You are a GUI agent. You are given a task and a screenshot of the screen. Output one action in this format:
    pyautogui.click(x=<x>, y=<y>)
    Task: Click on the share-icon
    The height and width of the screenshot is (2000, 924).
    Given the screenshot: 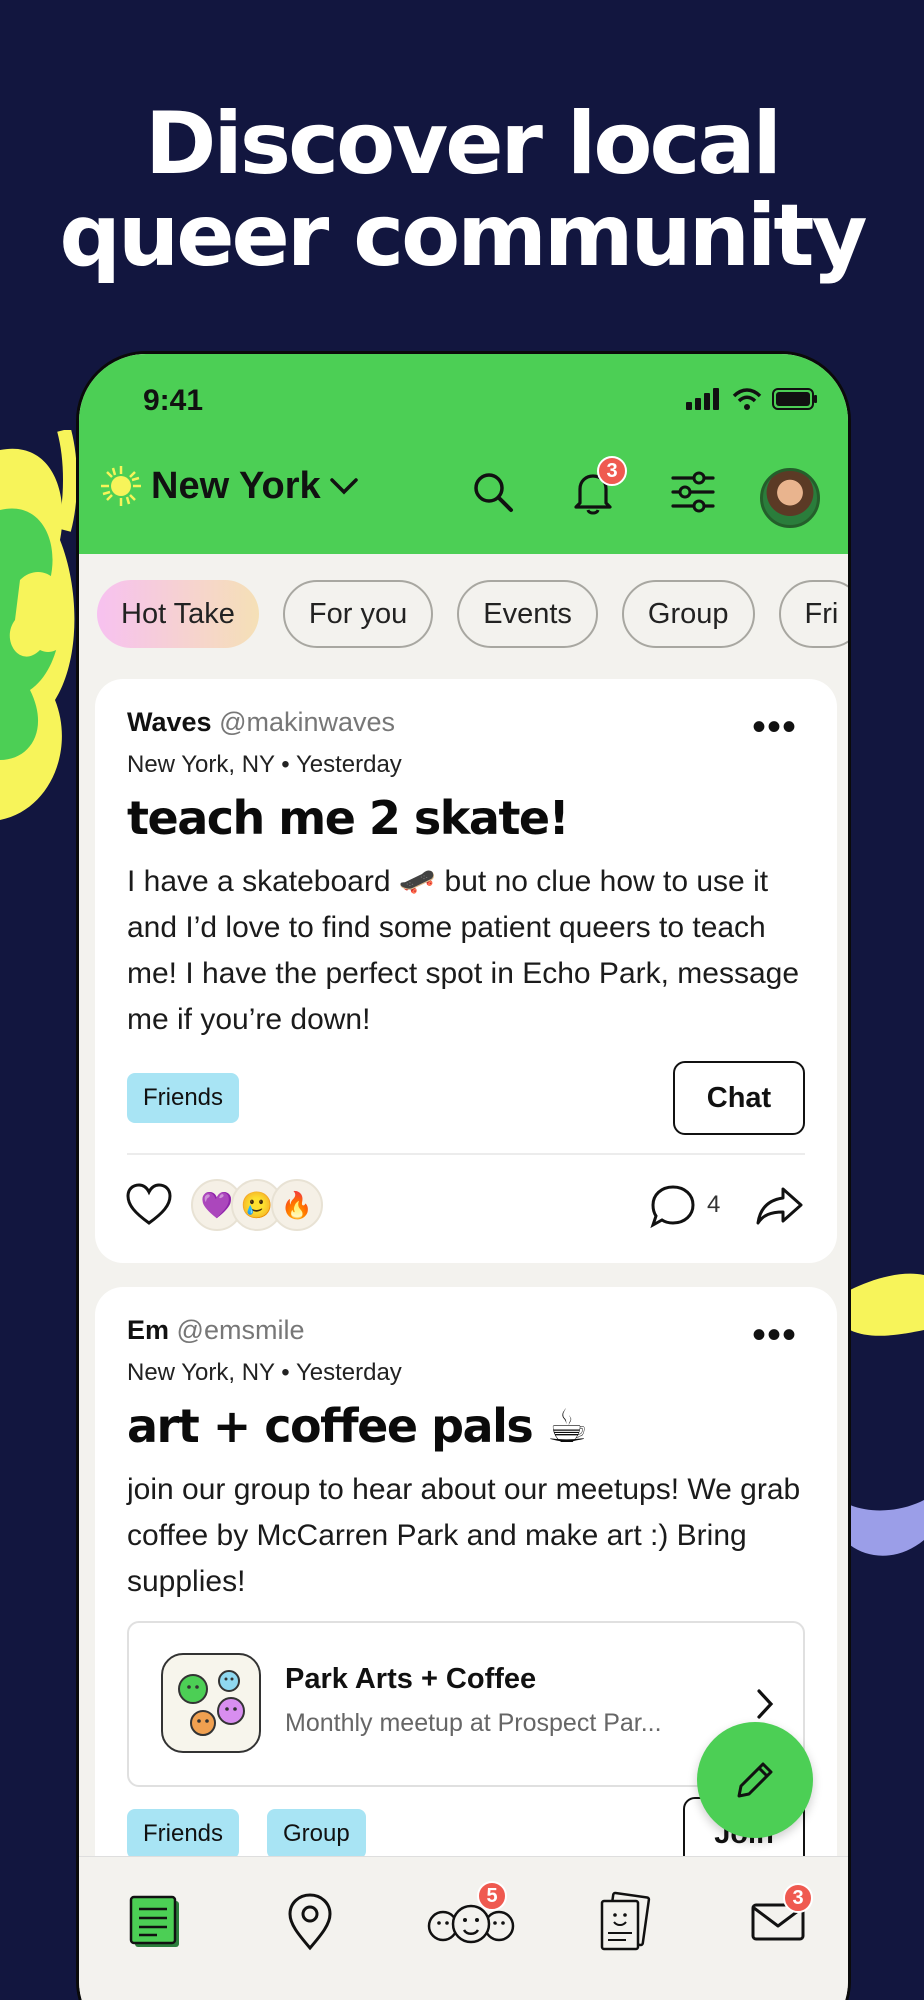 What is the action you would take?
    pyautogui.click(x=780, y=1206)
    